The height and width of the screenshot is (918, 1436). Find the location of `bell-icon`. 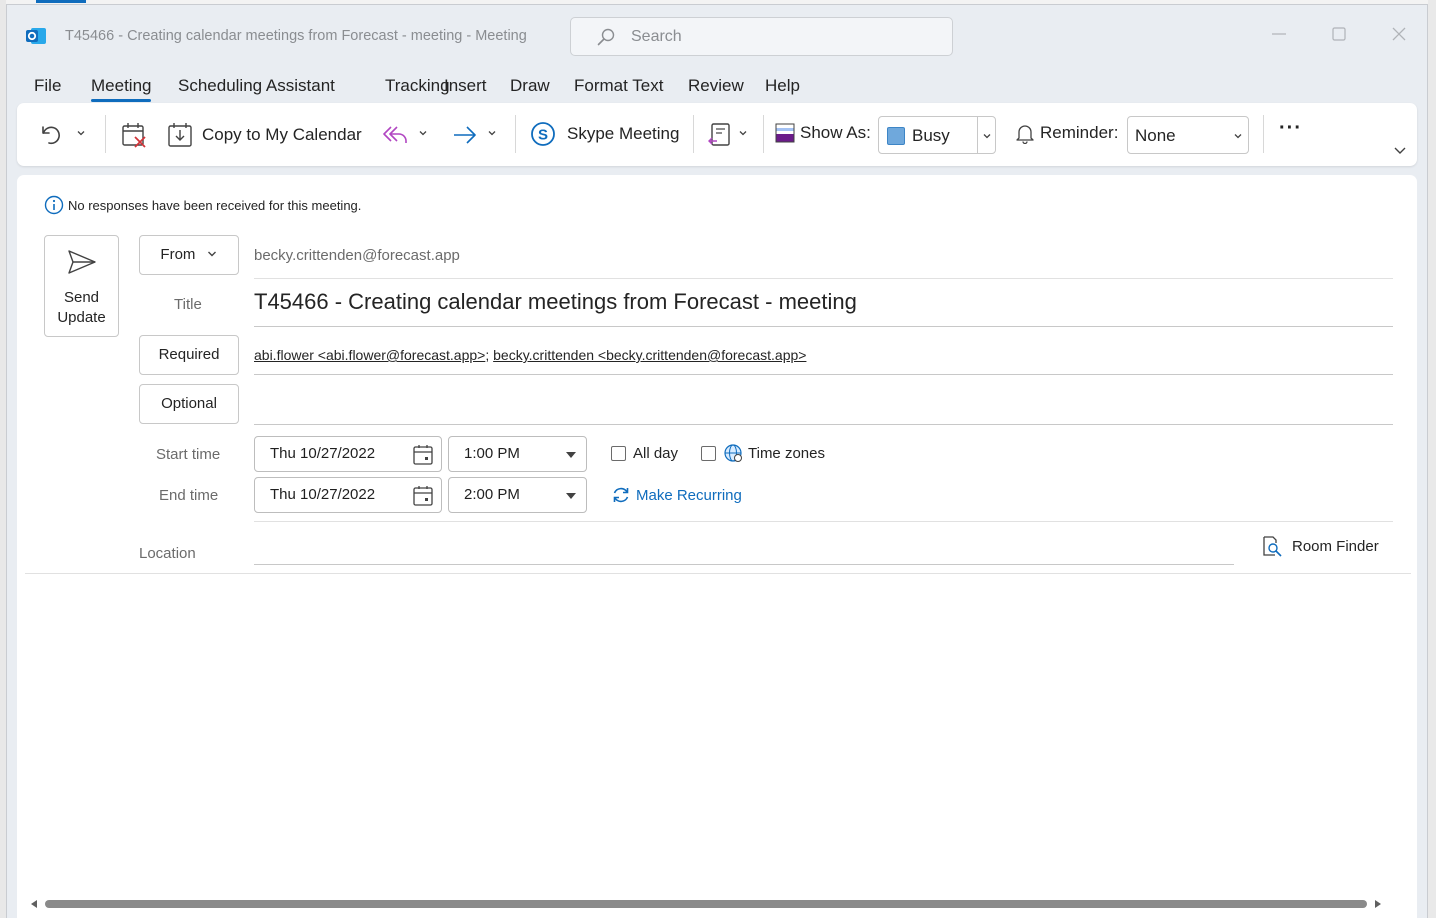

bell-icon is located at coordinates (1025, 134).